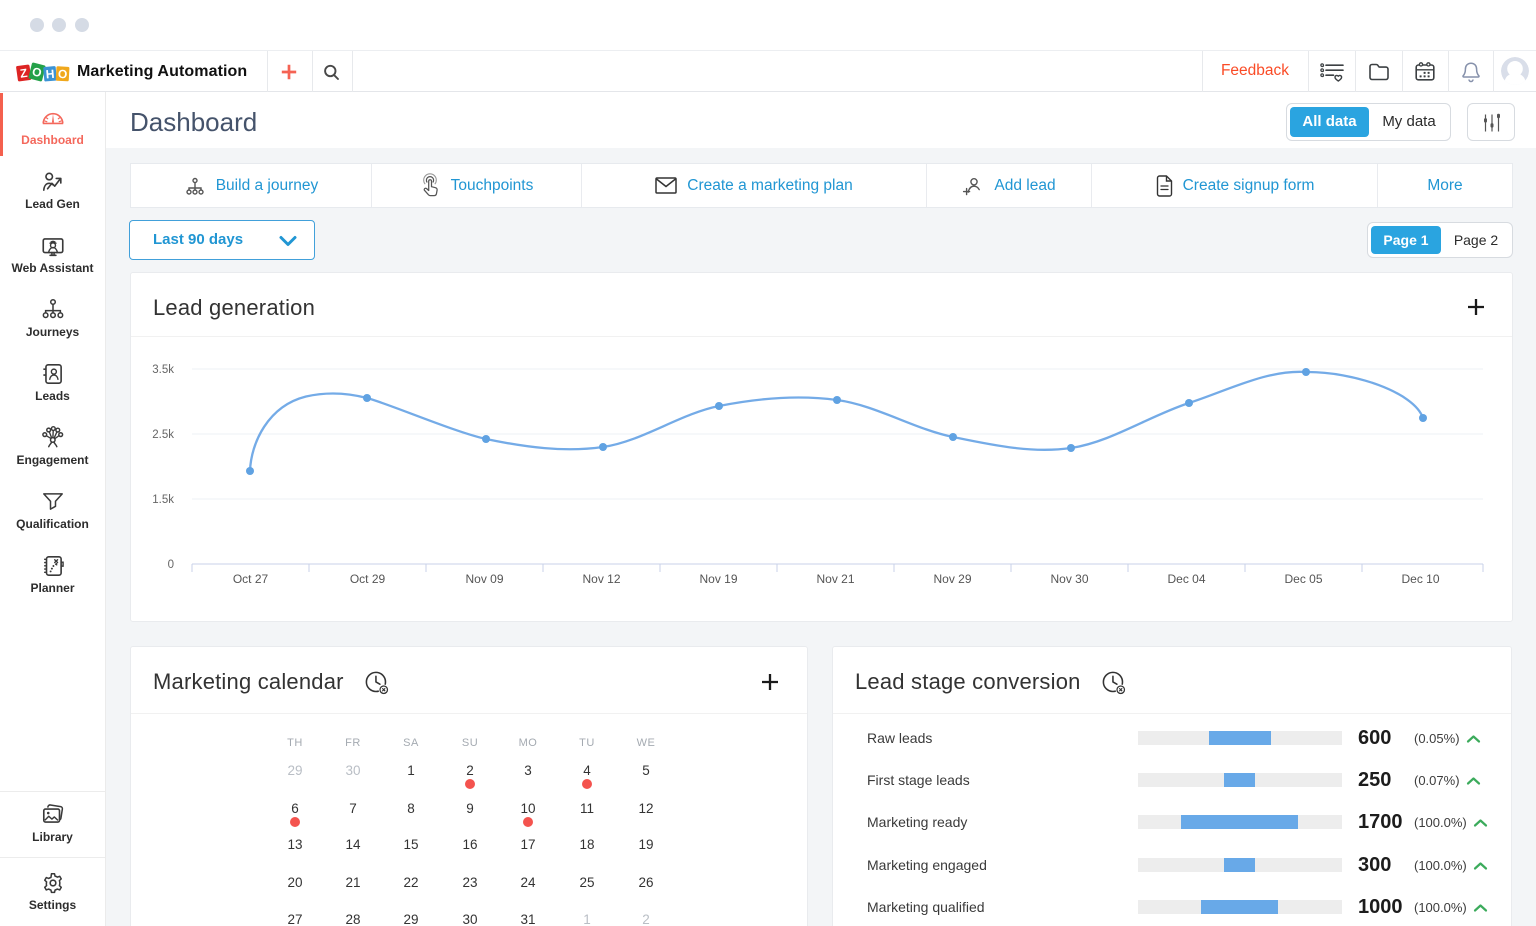  Describe the element at coordinates (835, 579) in the screenshot. I see `svg-text: Nov 21` at that location.